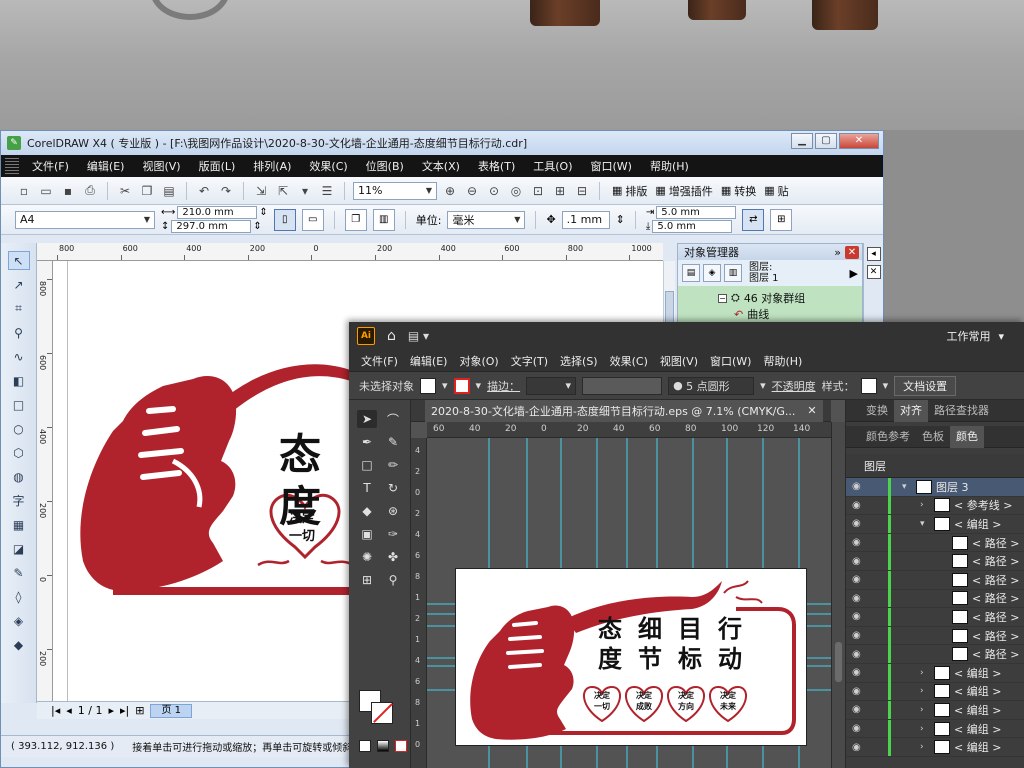 The height and width of the screenshot is (768, 1024). I want to click on current-page-button: ▥, so click(383, 219).